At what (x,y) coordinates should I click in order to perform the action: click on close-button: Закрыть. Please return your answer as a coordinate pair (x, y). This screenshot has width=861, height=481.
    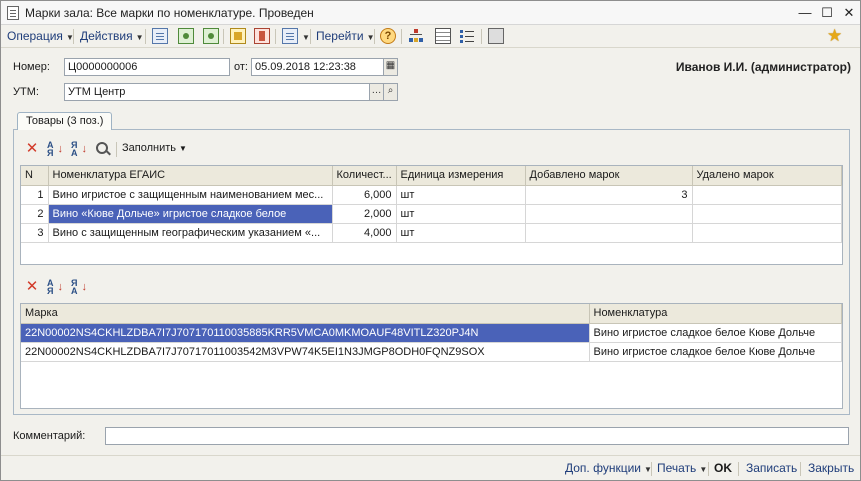
    Looking at the image, I should click on (831, 468).